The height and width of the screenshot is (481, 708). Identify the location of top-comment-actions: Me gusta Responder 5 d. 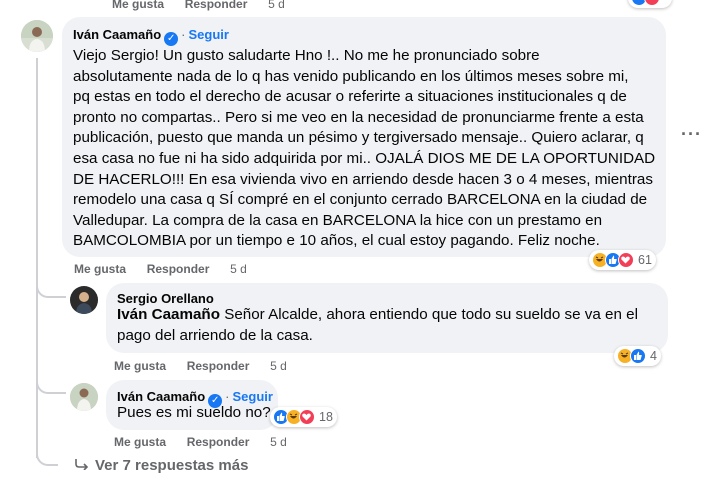
(198, 5).